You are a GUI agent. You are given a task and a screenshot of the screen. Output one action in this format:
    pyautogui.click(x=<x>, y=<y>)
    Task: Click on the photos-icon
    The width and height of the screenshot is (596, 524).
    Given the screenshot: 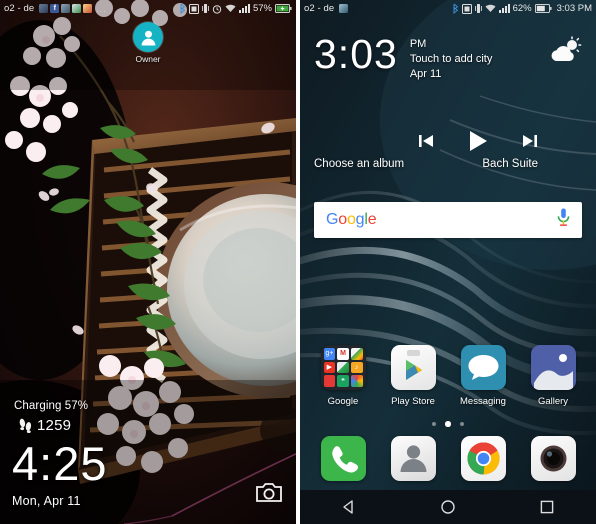 What is the action you would take?
    pyautogui.click(x=356, y=381)
    